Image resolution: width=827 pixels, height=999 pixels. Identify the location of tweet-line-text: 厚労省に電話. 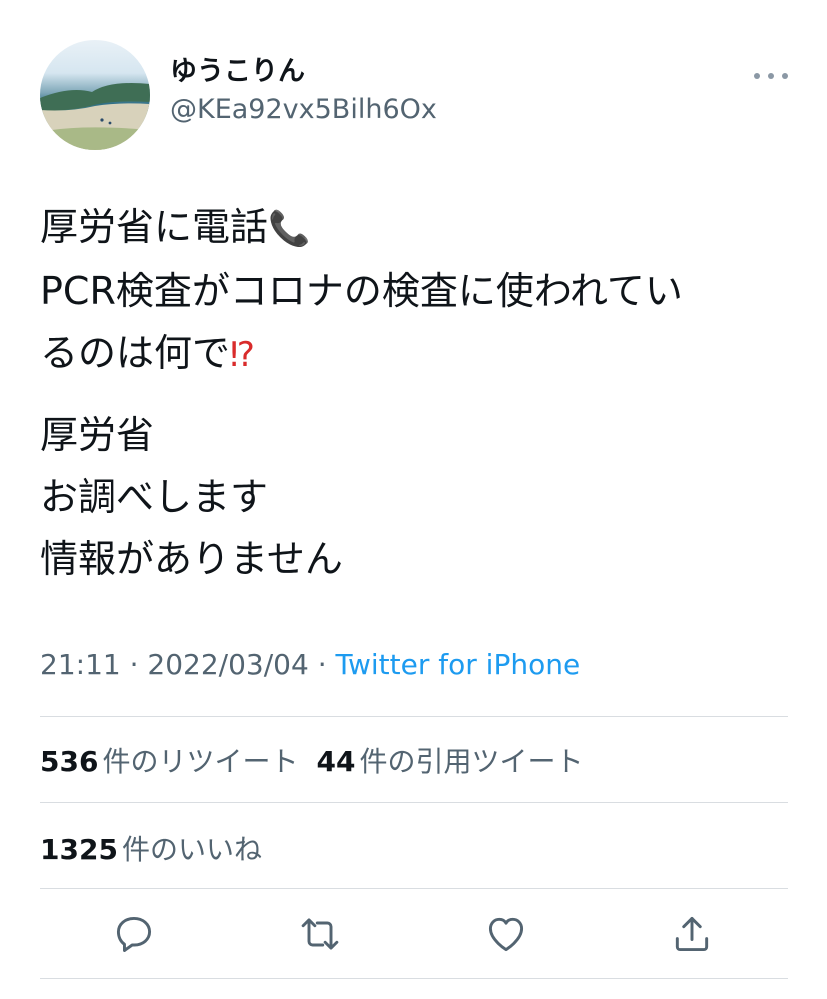
(154, 227).